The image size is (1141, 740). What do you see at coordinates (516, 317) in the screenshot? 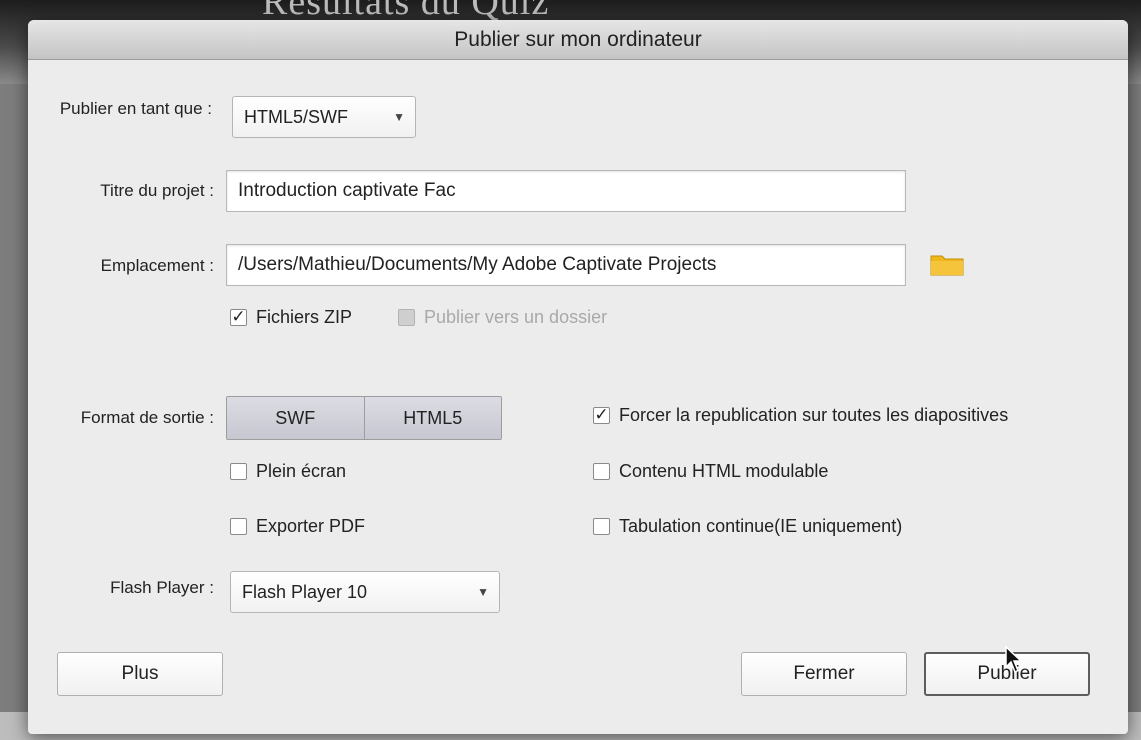
I see `publish-folder-label: Publier vers un dossier` at bounding box center [516, 317].